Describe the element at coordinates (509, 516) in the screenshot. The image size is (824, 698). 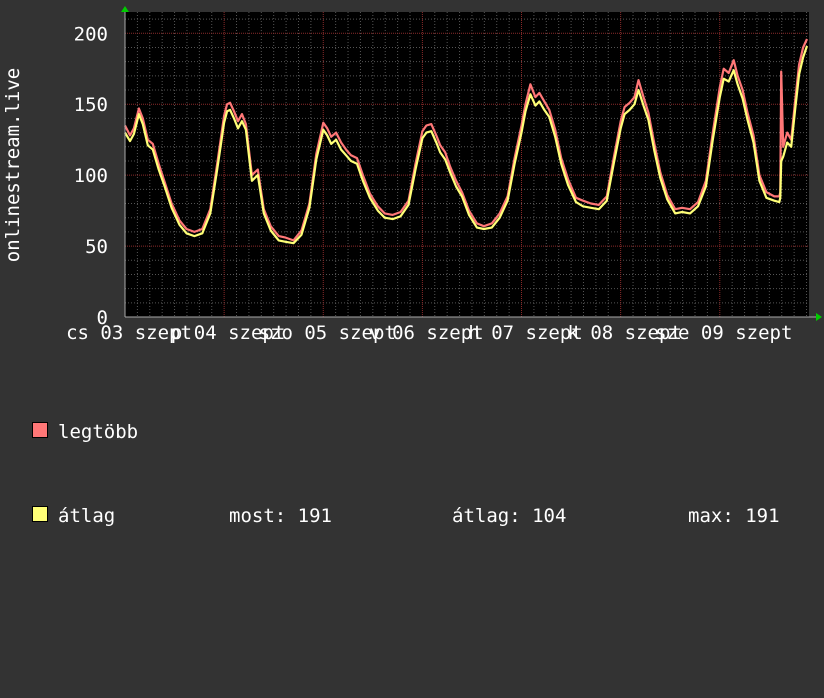
I see `stat-average: átlag: 104` at that location.